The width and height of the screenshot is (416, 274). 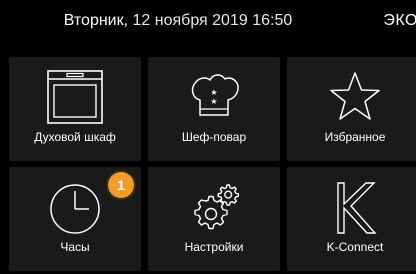 What do you see at coordinates (351, 97) in the screenshot?
I see `star-icon` at bounding box center [351, 97].